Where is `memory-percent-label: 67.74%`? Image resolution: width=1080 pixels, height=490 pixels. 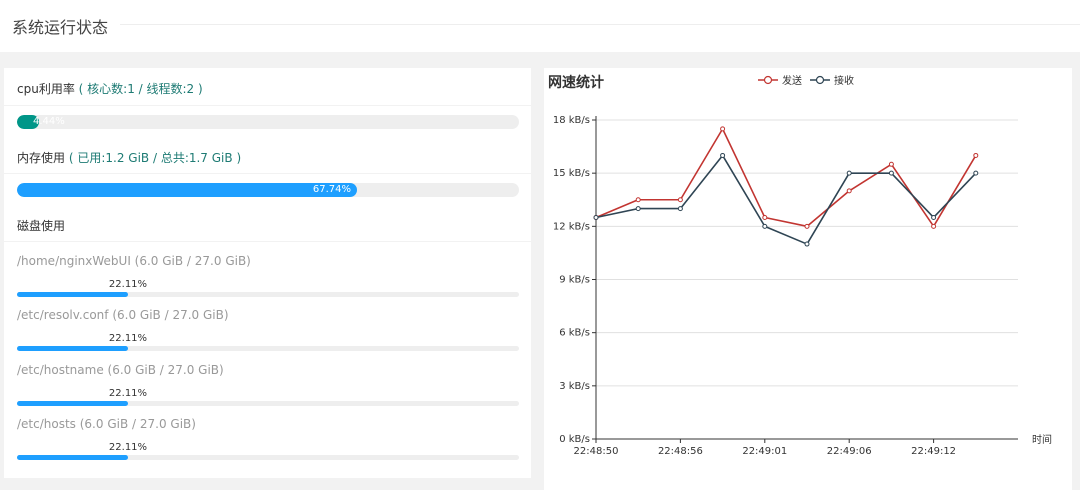
memory-percent-label: 67.74% is located at coordinates (332, 189).